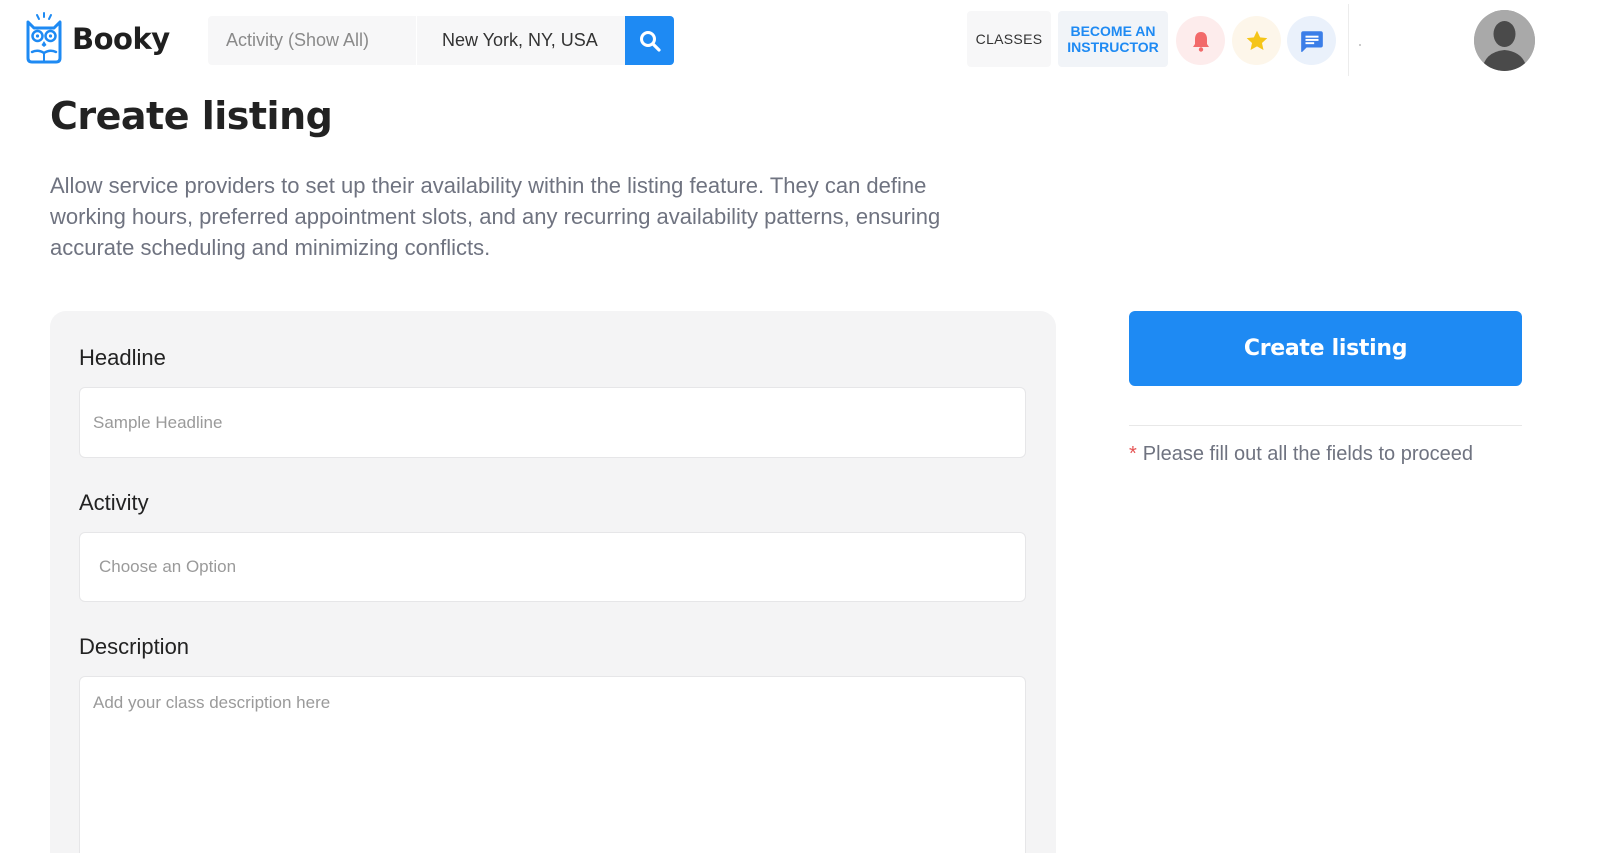 The width and height of the screenshot is (1598, 853). I want to click on create-listing-button: Create listing, so click(1325, 348).